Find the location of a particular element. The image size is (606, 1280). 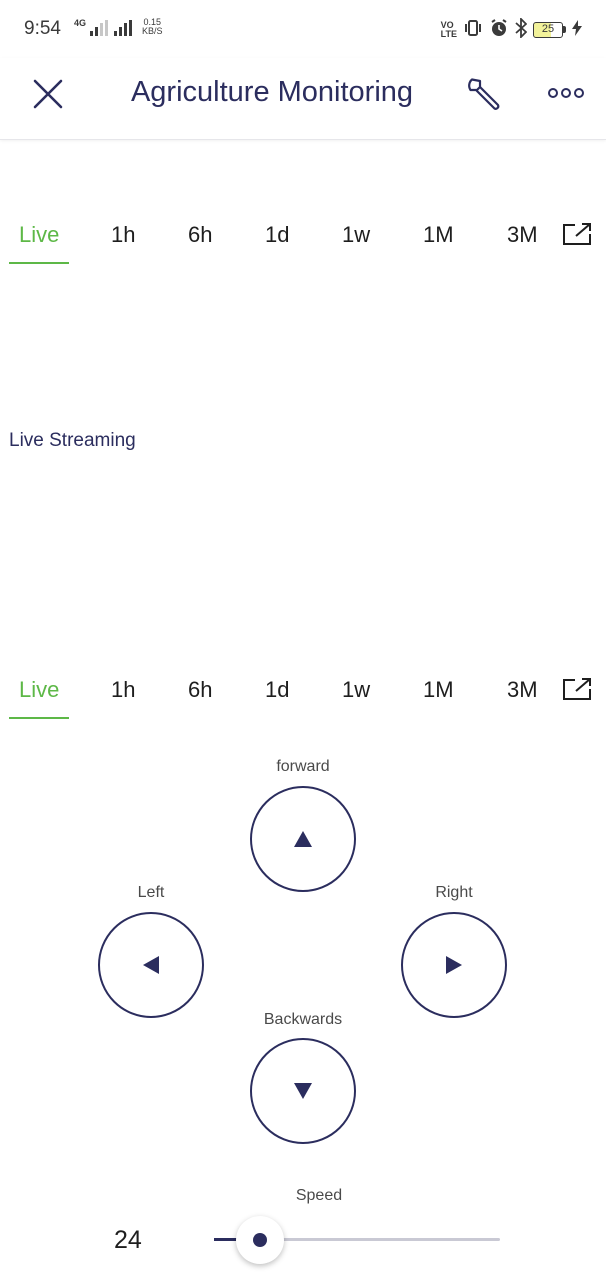

arrow-left-icon is located at coordinates (151, 965).